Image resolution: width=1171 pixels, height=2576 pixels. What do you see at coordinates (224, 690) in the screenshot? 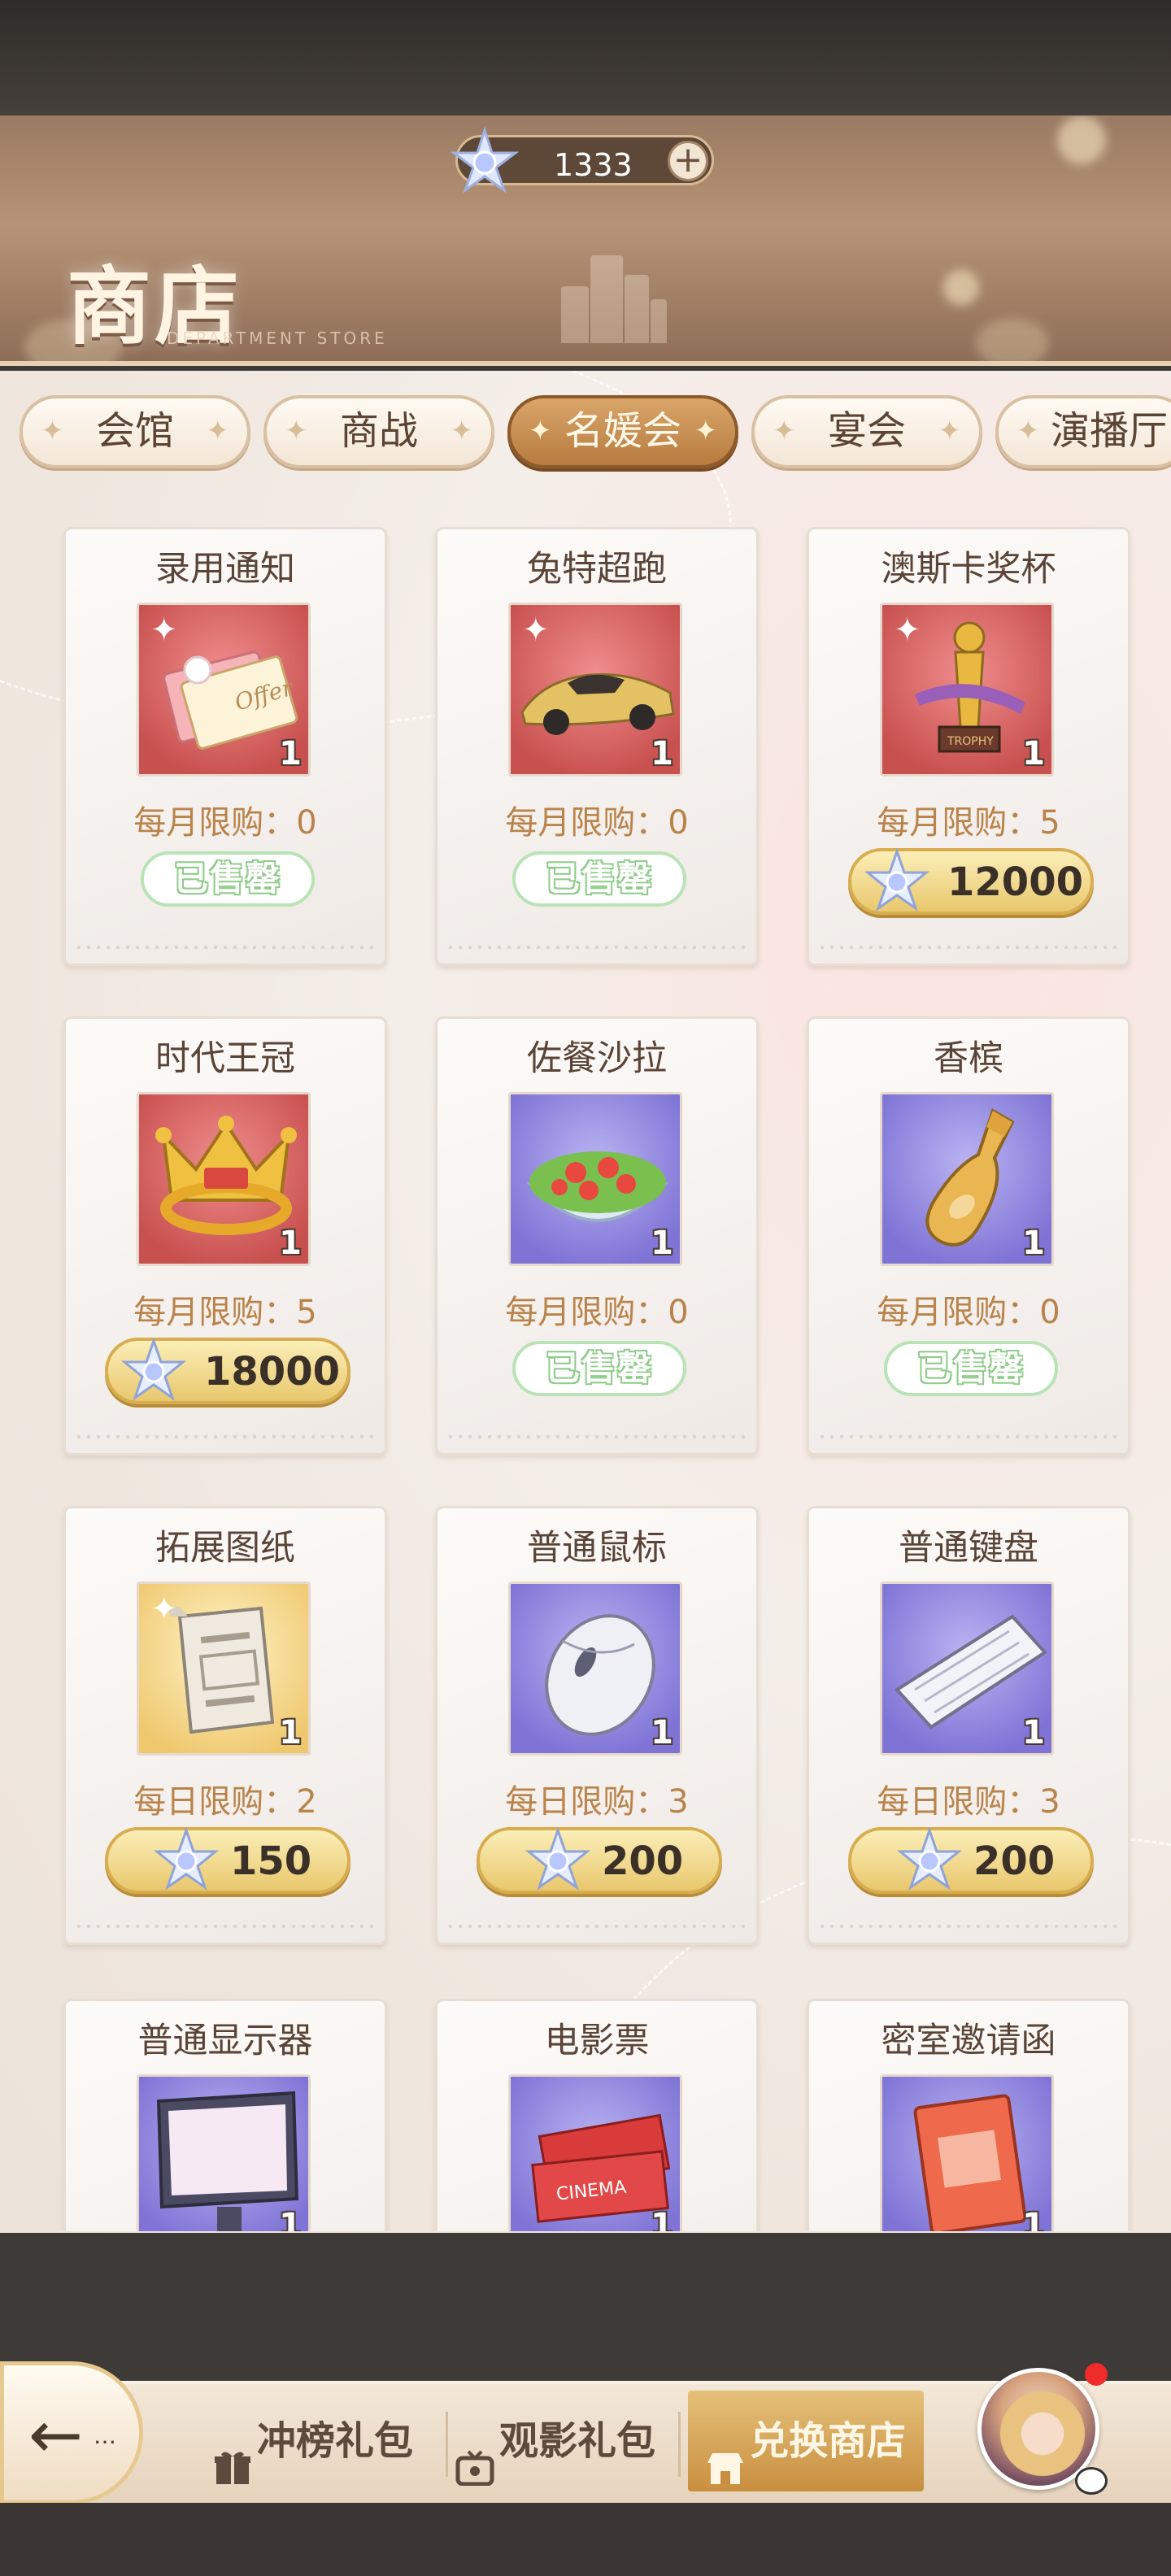
I see `item-image: ✦ Offer 1` at bounding box center [224, 690].